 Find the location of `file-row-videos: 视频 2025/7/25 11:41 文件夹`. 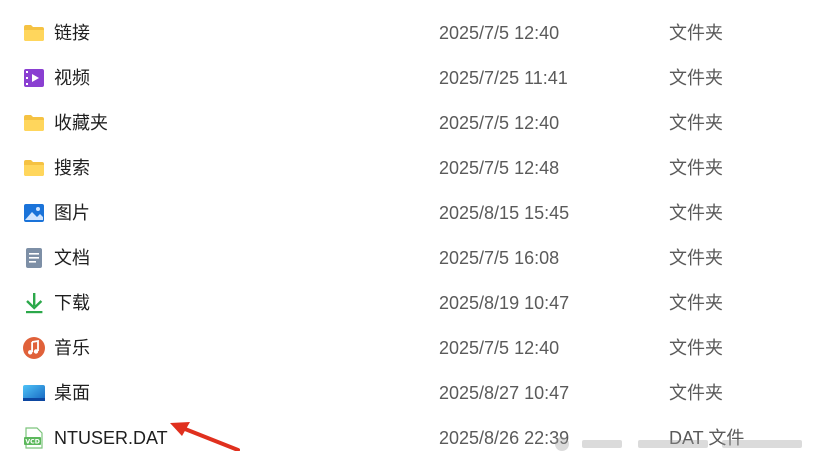

file-row-videos: 视频 2025/7/25 11:41 文件夹 is located at coordinates (407, 78).